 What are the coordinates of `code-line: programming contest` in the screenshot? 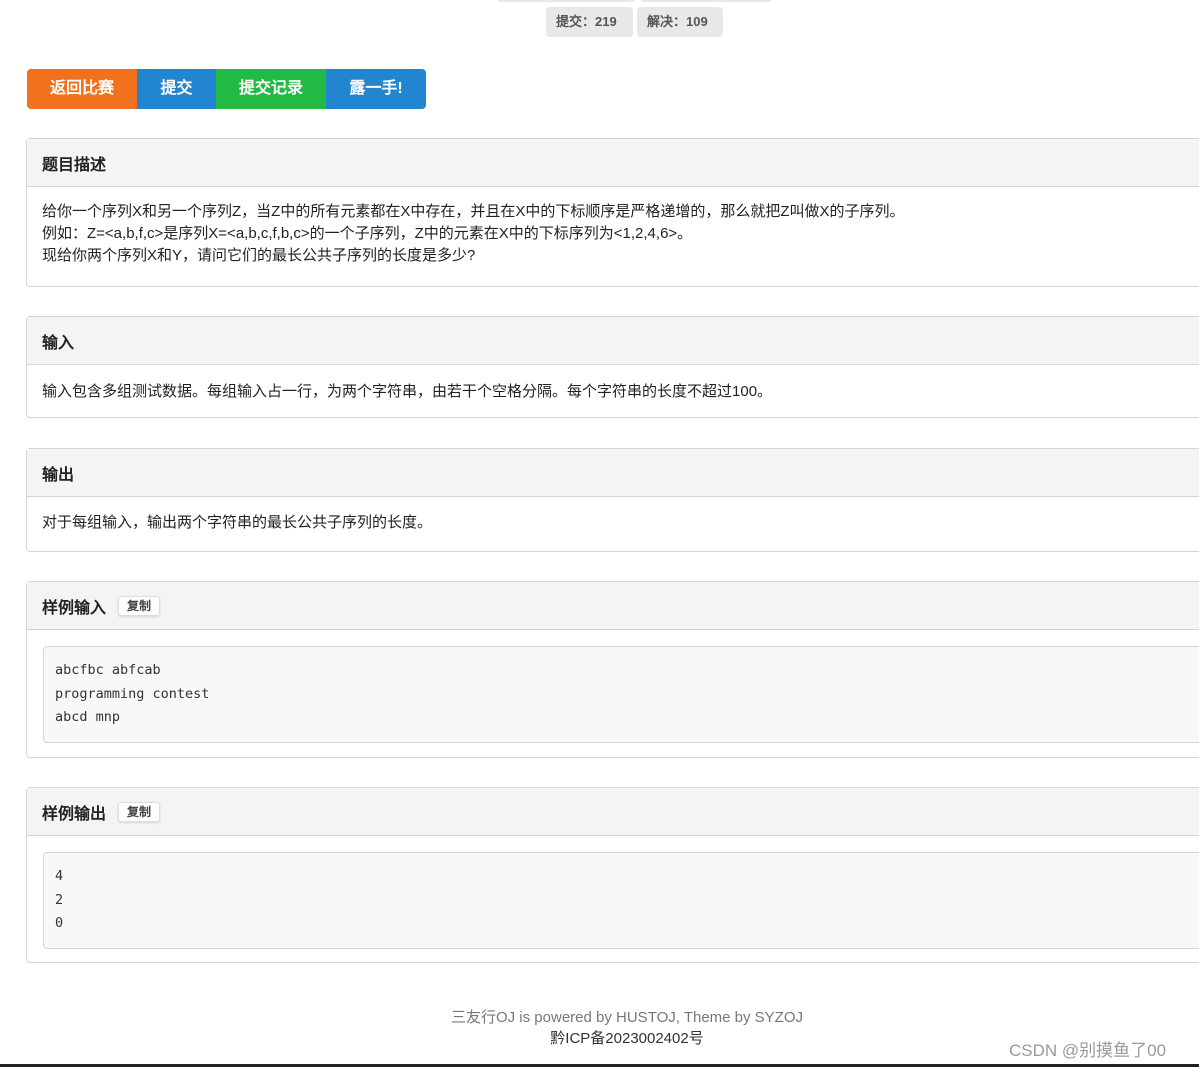 It's located at (132, 693).